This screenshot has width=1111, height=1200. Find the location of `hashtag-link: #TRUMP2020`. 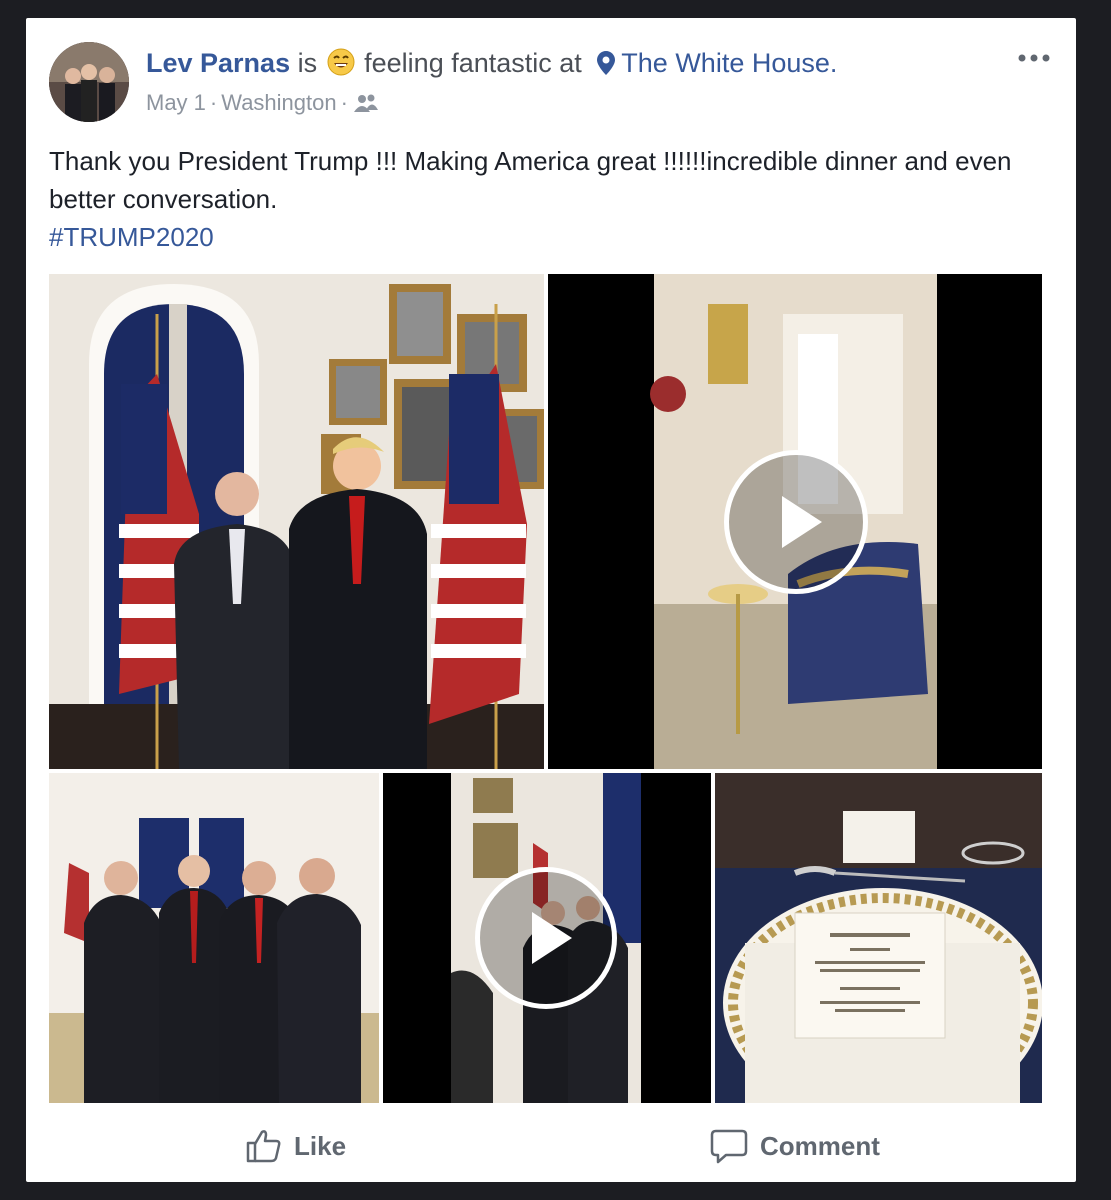

hashtag-link: #TRUMP2020 is located at coordinates (544, 237).